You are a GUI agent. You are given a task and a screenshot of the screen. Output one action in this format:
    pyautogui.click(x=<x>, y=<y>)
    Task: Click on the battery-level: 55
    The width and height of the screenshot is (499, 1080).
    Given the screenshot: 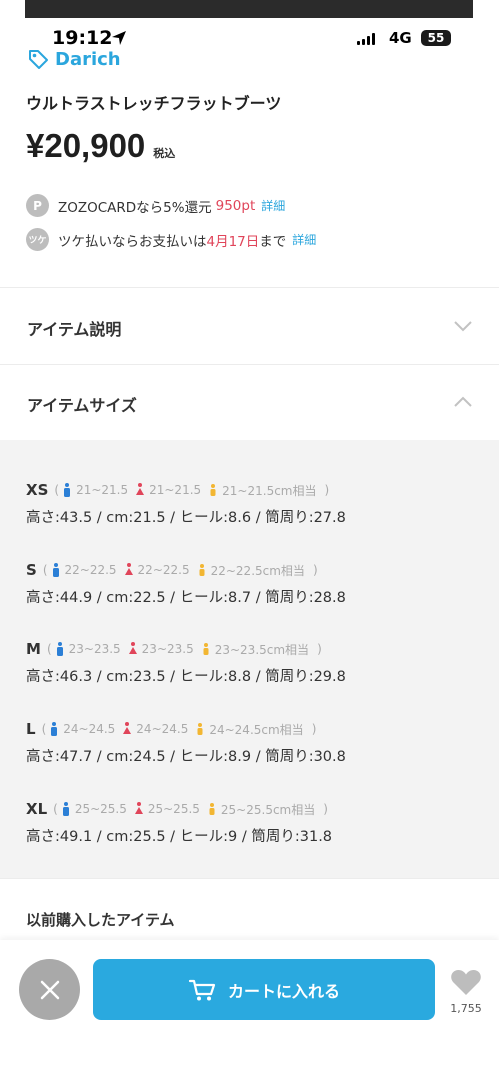 What is the action you would take?
    pyautogui.click(x=436, y=38)
    